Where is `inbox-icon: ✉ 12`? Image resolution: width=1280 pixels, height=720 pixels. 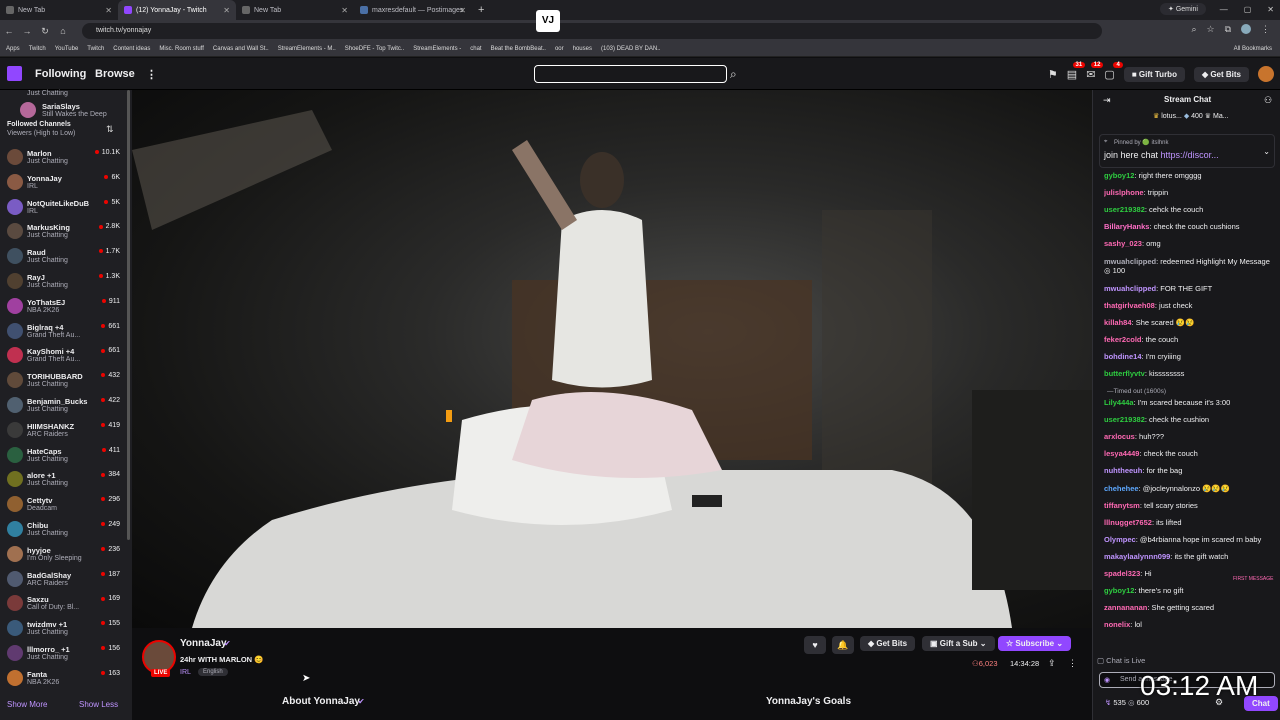
inbox-icon: ✉ 12 is located at coordinates (1095, 71).